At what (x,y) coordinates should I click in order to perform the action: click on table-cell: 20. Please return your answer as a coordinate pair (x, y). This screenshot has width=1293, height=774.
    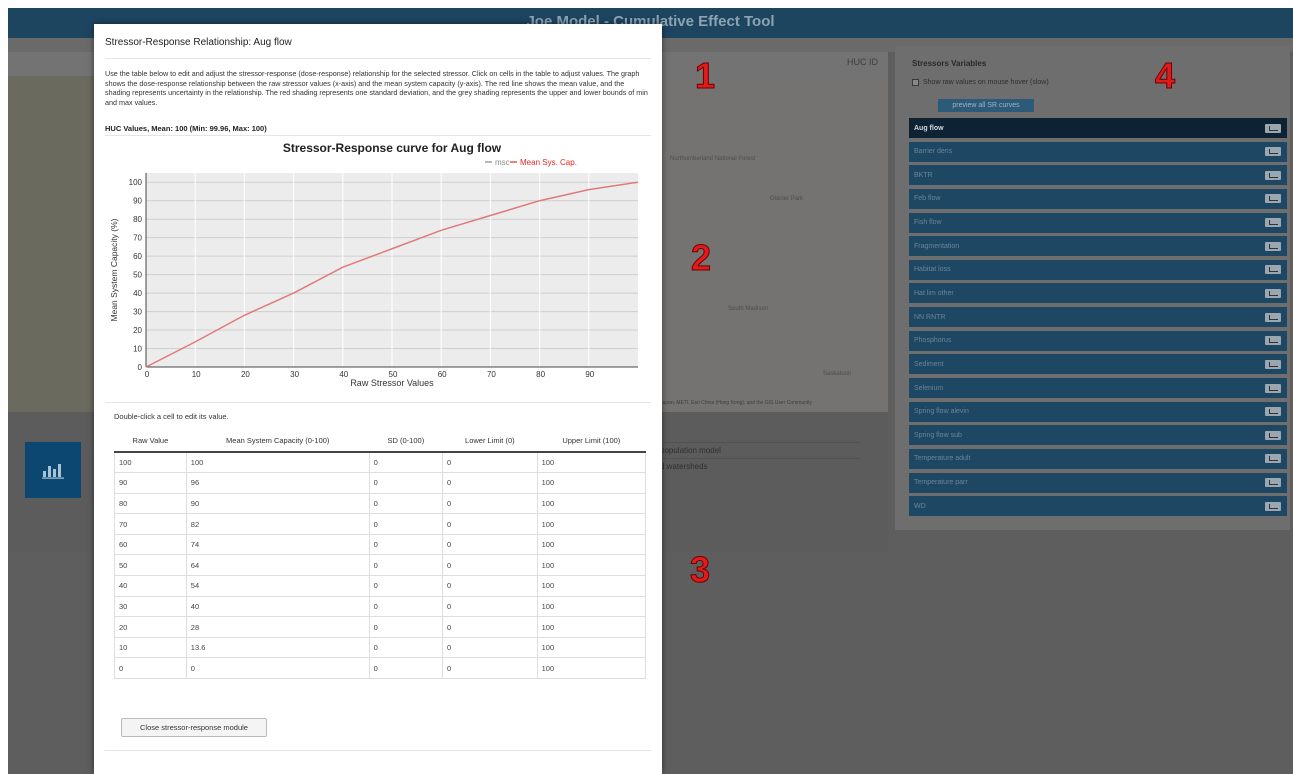
    Looking at the image, I should click on (150, 627).